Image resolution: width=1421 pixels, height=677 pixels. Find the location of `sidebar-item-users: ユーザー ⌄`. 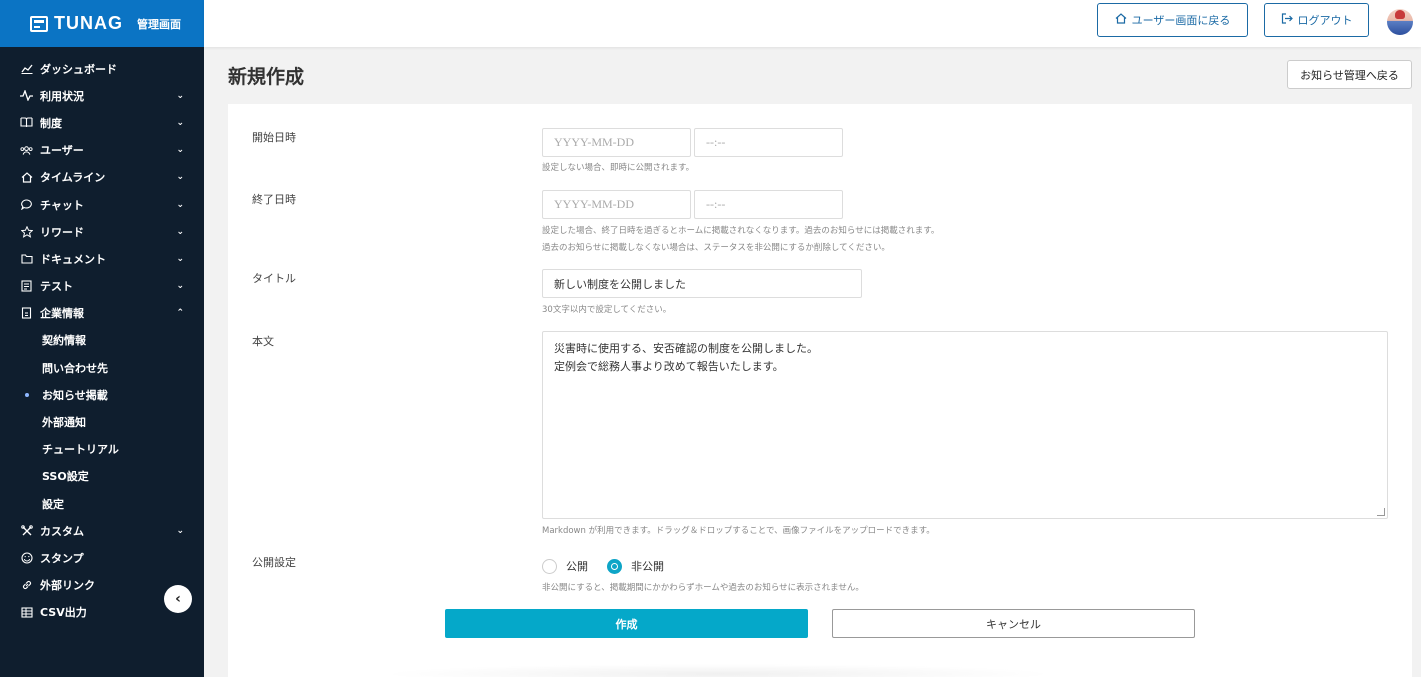

sidebar-item-users: ユーザー ⌄ is located at coordinates (102, 150).